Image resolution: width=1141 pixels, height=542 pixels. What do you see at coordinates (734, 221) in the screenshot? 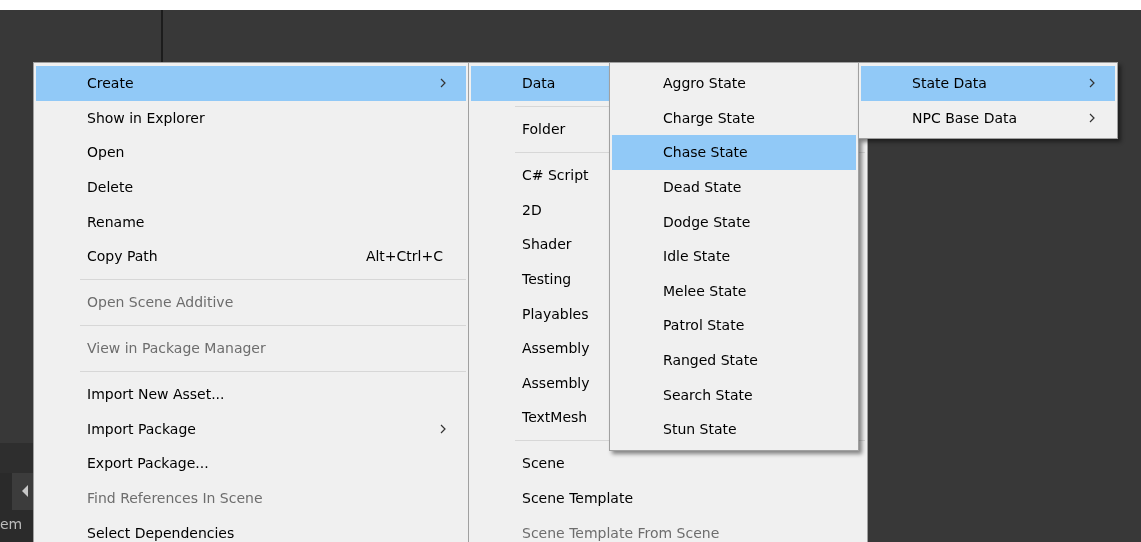
I see `menu-item: Dodge State` at bounding box center [734, 221].